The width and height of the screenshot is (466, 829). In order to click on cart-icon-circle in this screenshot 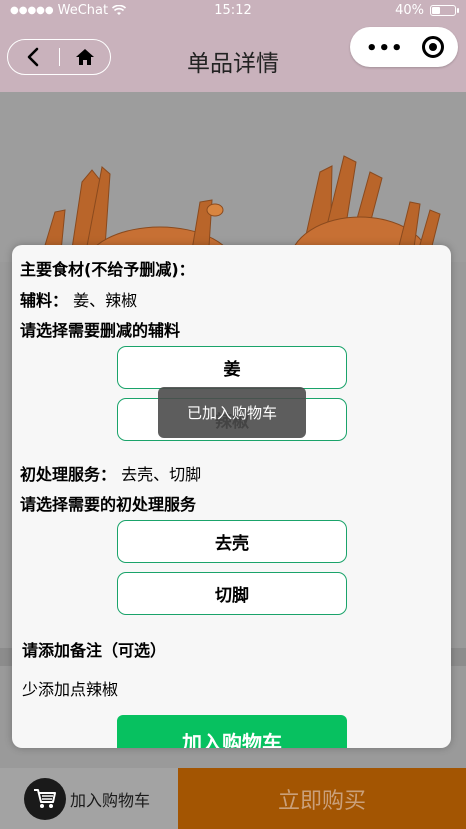, I will do `click(45, 798)`.